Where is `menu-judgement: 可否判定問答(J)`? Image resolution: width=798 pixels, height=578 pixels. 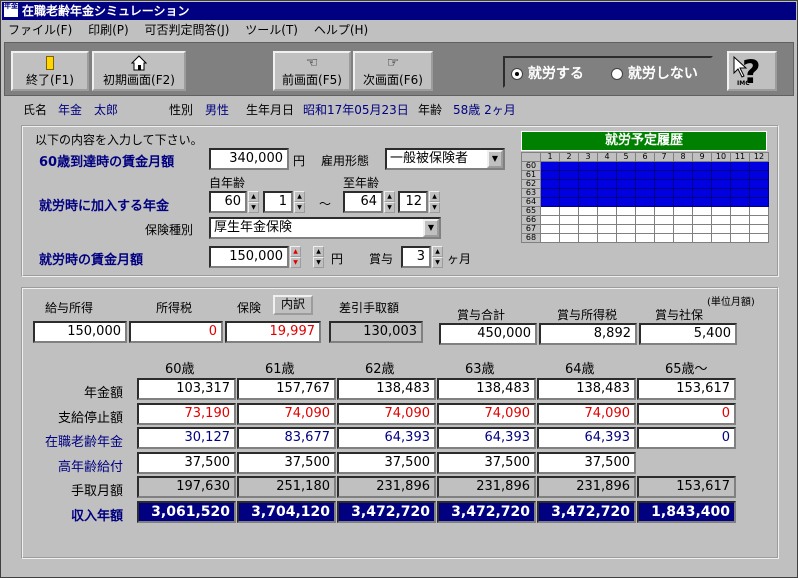 menu-judgement: 可否判定問答(J) is located at coordinates (187, 30).